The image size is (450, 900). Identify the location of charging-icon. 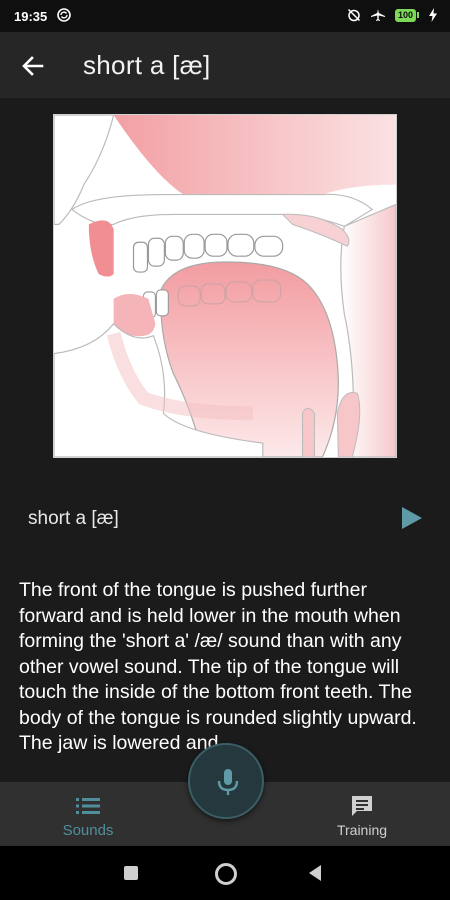
(433, 15).